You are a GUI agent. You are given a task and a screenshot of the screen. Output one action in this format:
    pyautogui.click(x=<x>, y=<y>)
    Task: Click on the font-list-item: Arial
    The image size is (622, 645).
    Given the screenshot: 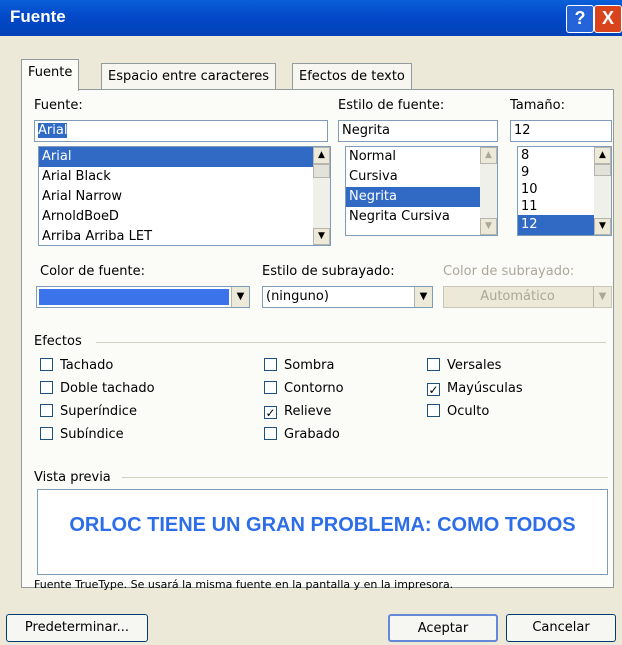 What is the action you would take?
    pyautogui.click(x=176, y=157)
    